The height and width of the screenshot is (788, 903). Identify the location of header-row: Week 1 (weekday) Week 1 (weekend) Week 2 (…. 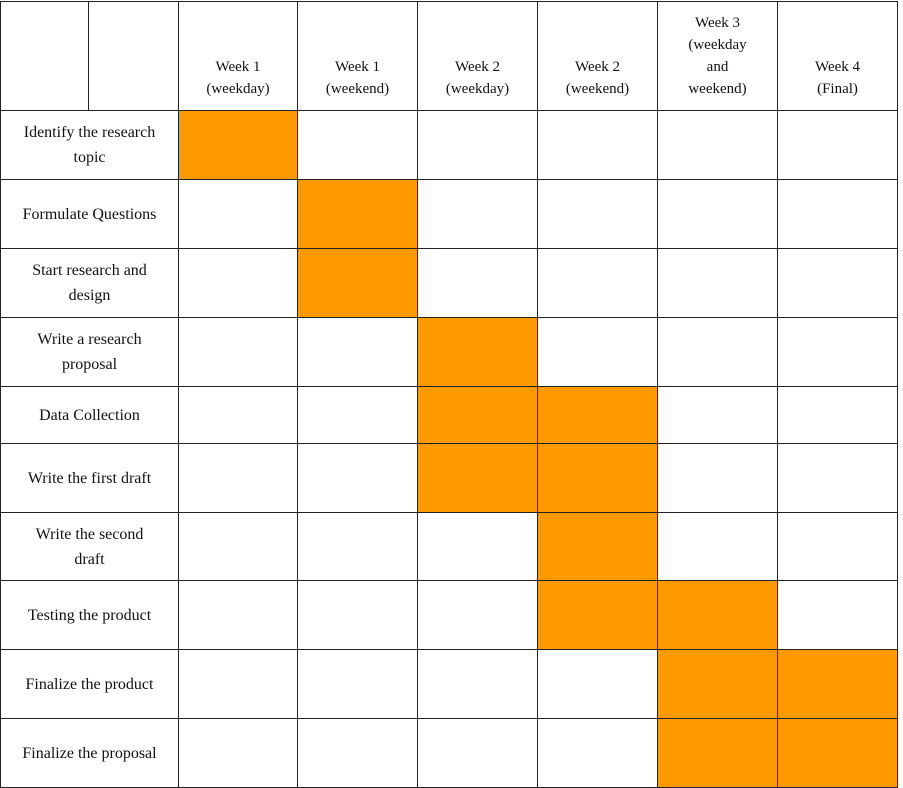
(449, 56).